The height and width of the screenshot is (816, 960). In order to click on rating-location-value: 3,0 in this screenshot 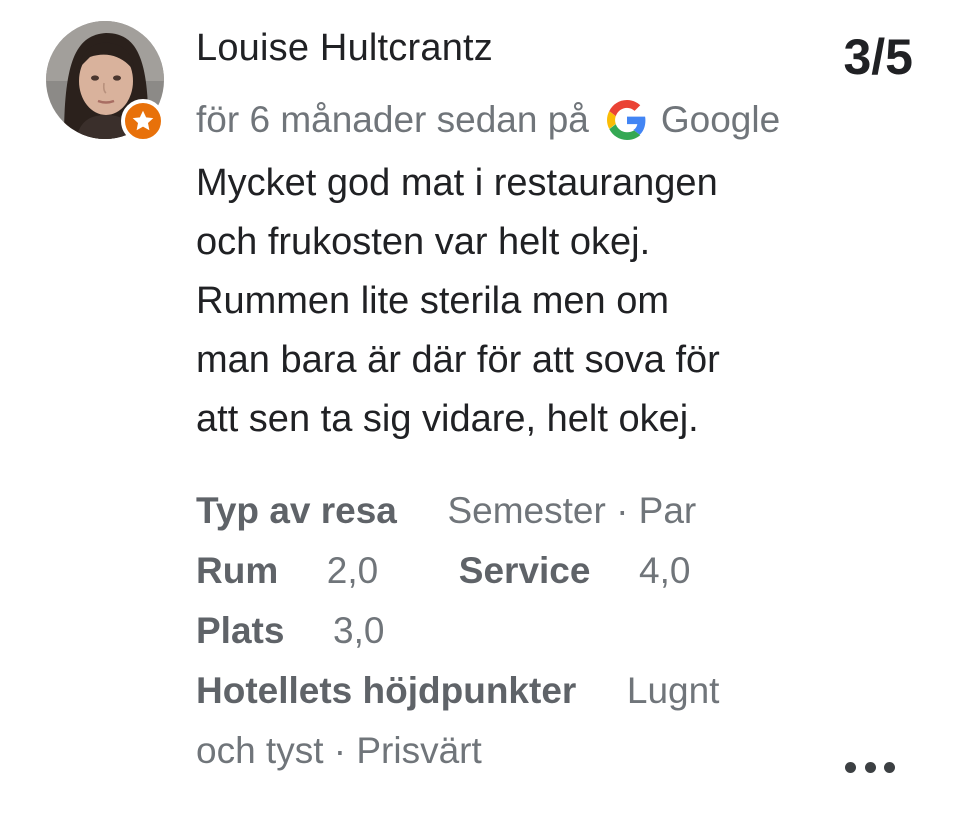, I will do `click(359, 630)`.